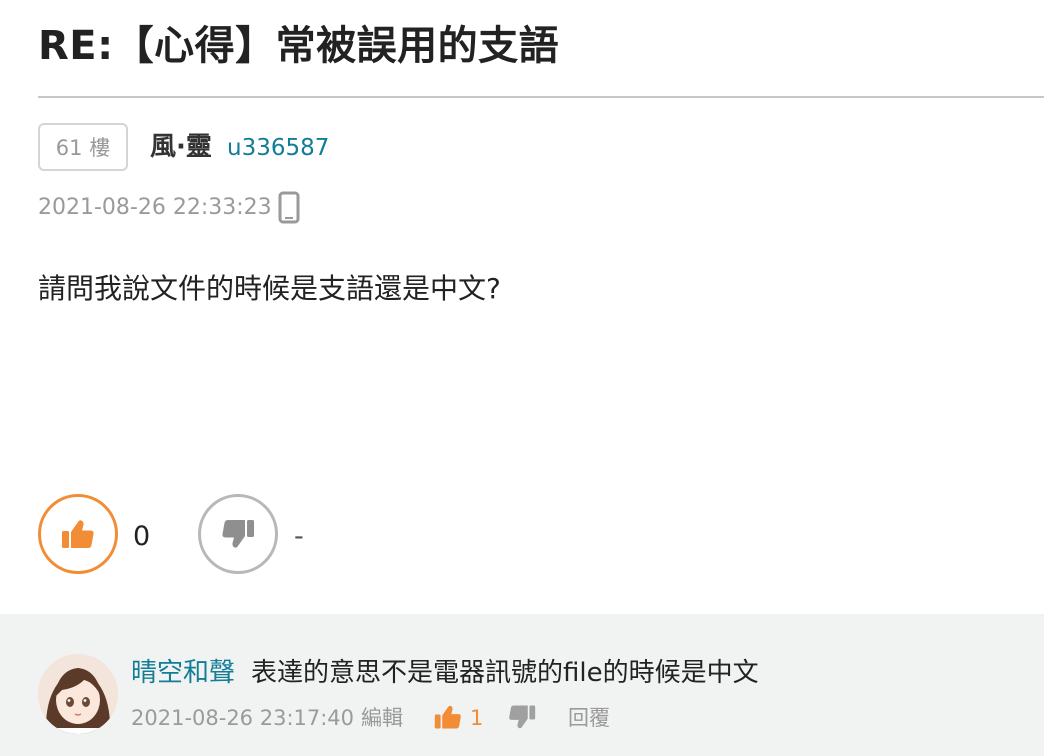  Describe the element at coordinates (183, 673) in the screenshot. I see `reply-author-name: 晴空和聲` at that location.